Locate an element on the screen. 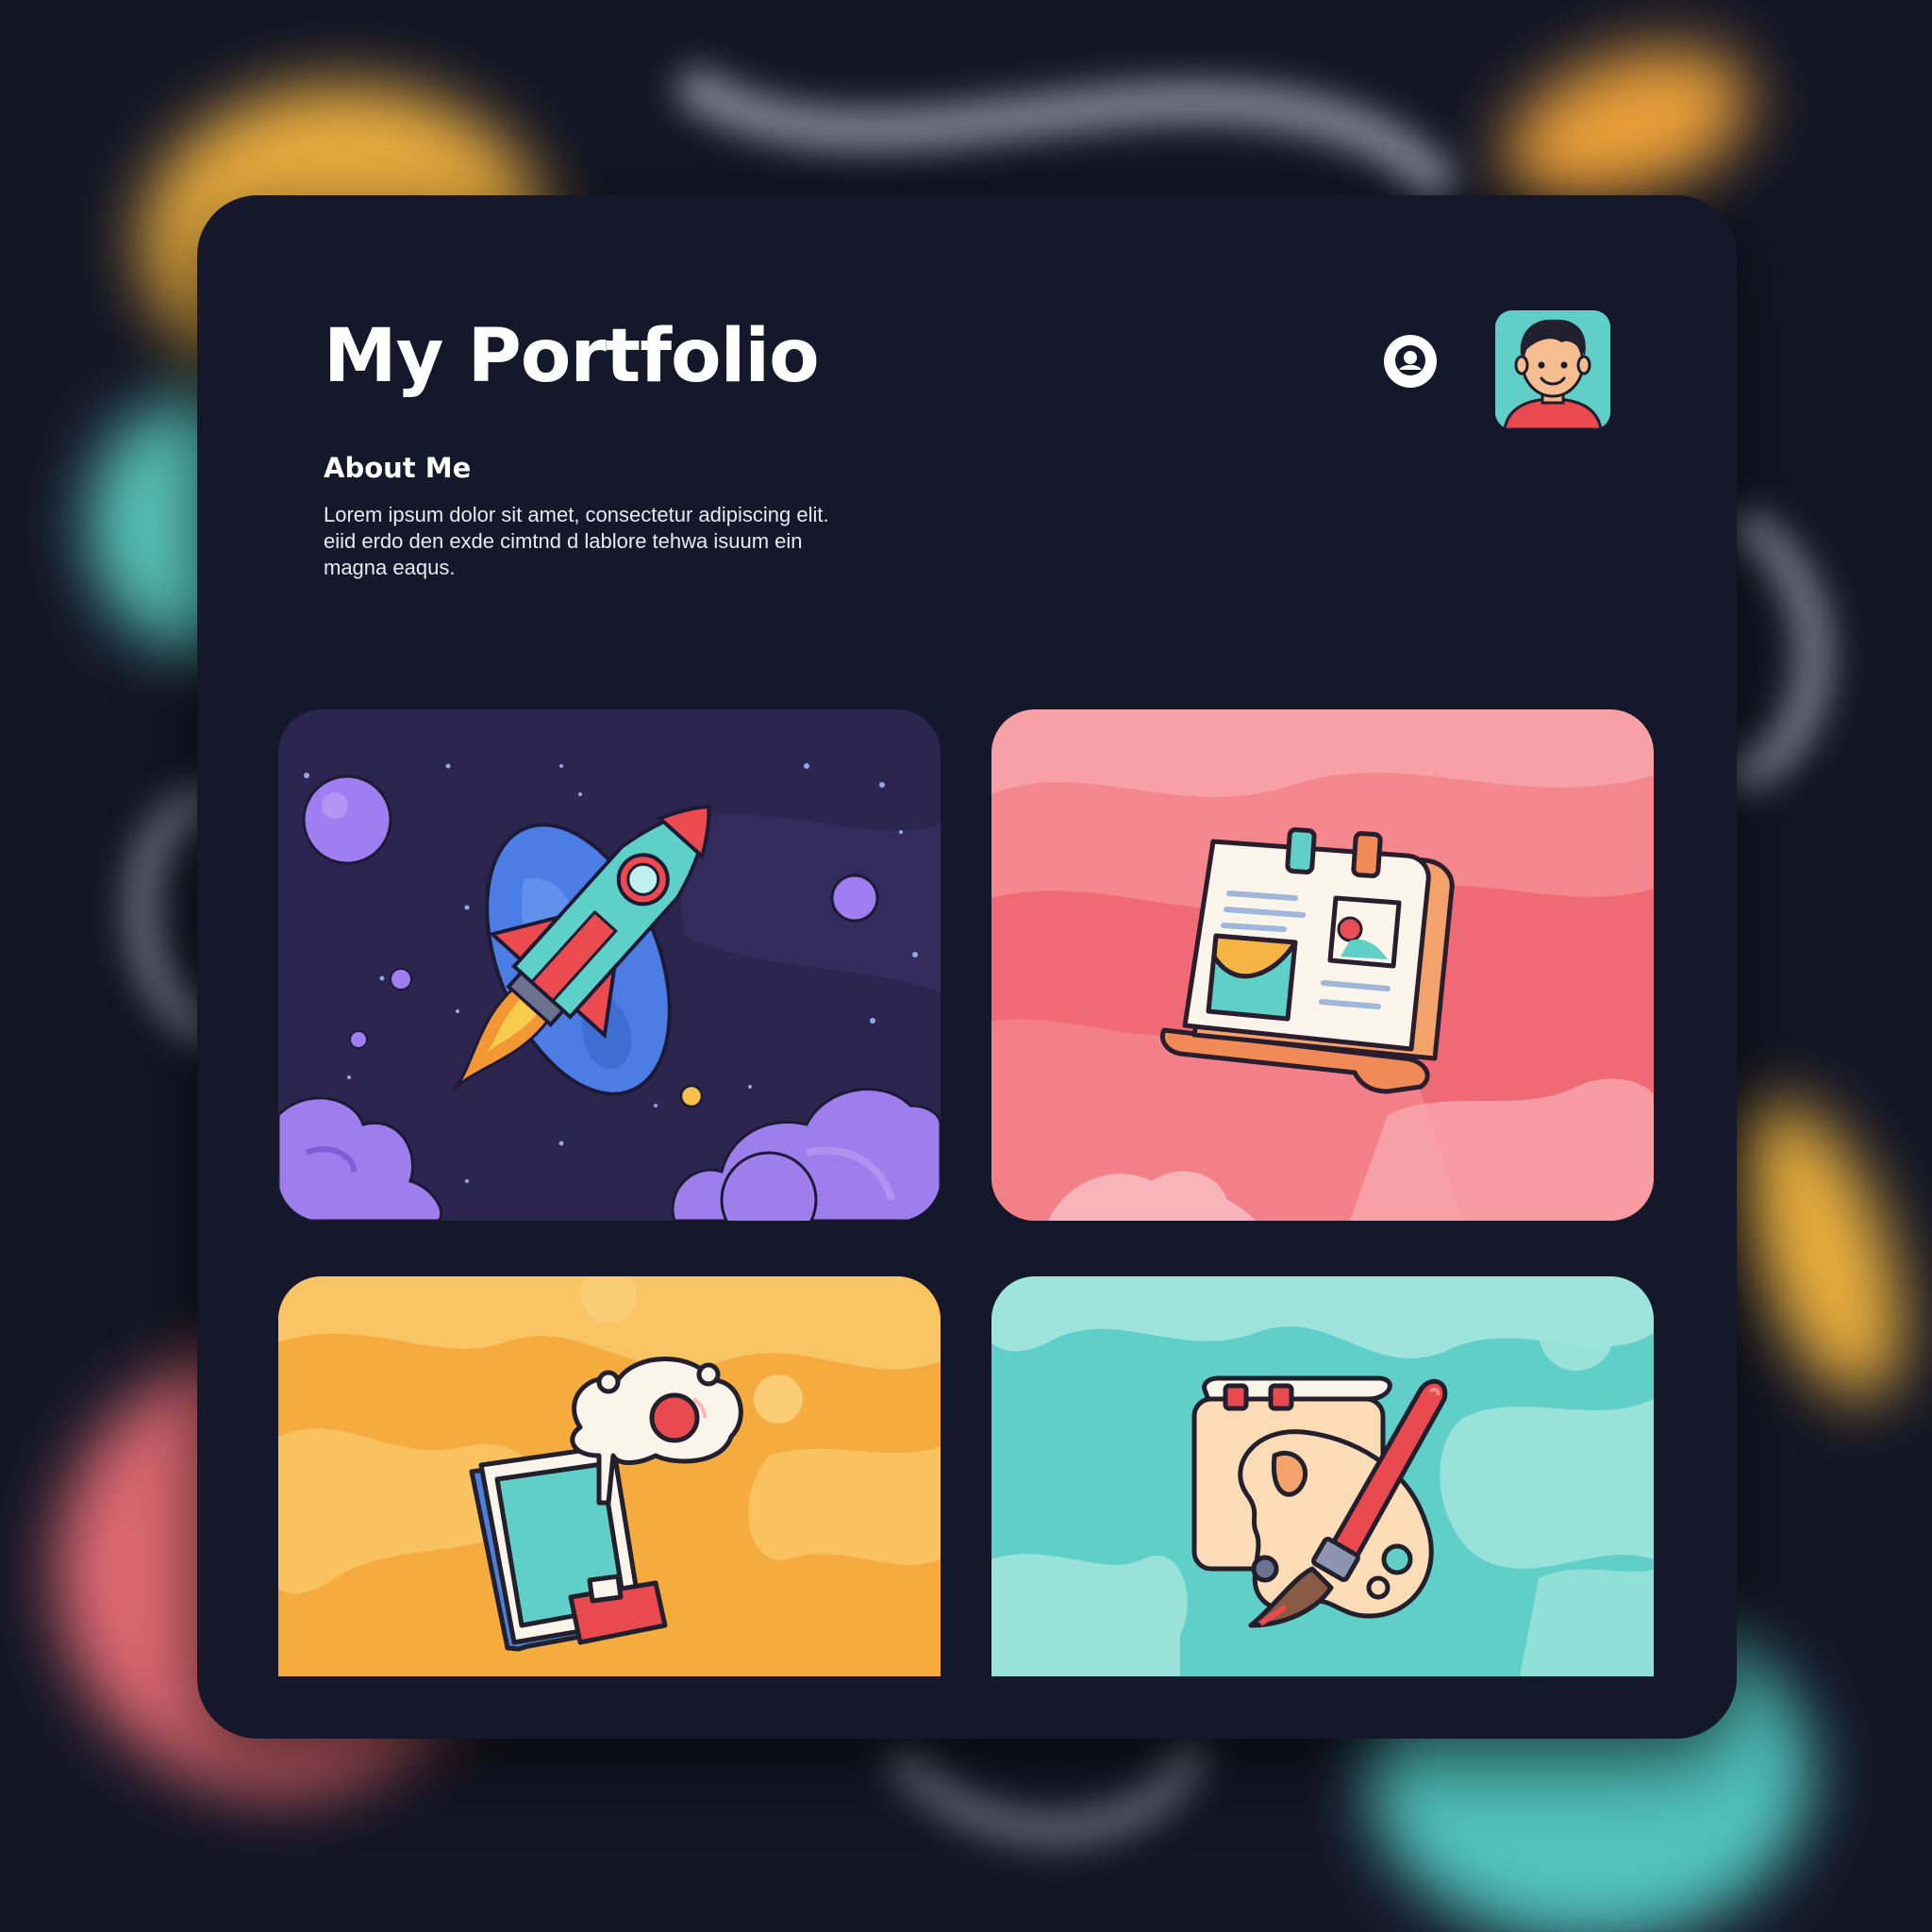 The height and width of the screenshot is (1932, 1932). about-heading: About Me is located at coordinates (398, 468).